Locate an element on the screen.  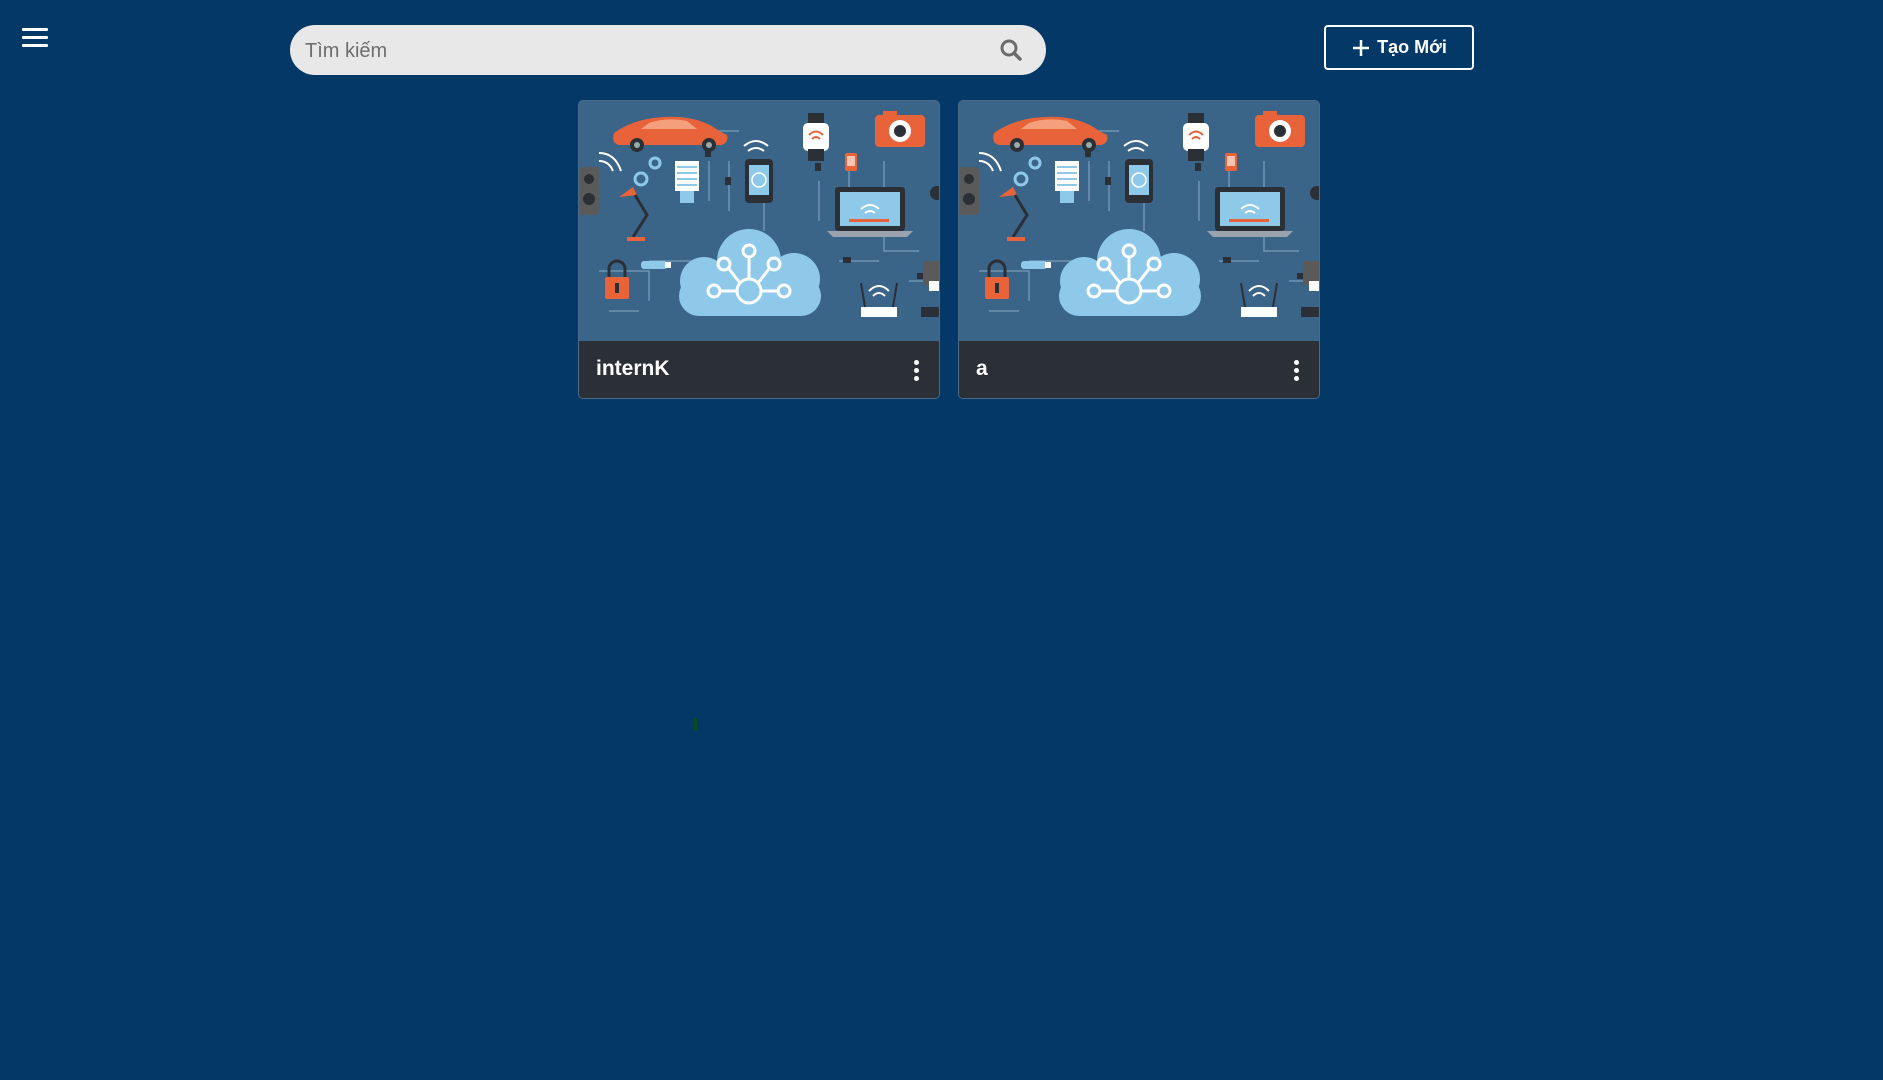
create-new-button: Tạo Mới is located at coordinates (1399, 47).